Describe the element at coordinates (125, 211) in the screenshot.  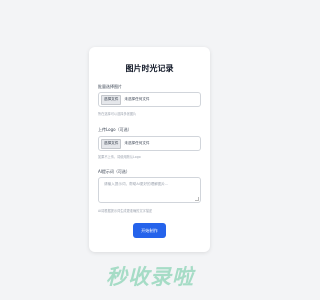
I see `ai-prompt-help: AI将根据提示词生成更准确的文字描述` at that location.